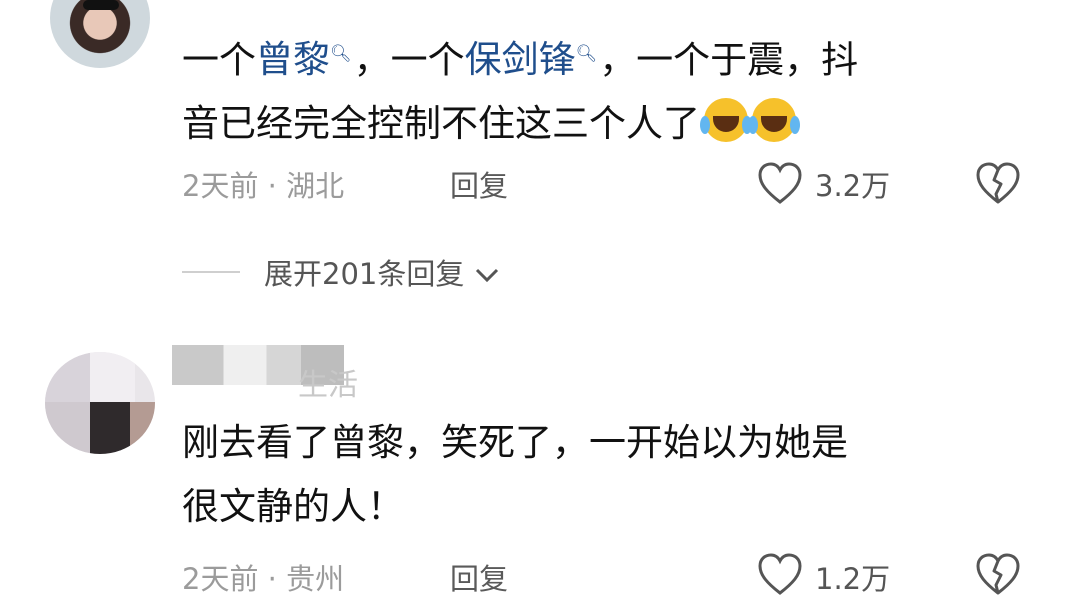 This screenshot has width=1080, height=601. Describe the element at coordinates (305, 59) in the screenshot. I see `mention-link: 曾黎🔍︎` at that location.